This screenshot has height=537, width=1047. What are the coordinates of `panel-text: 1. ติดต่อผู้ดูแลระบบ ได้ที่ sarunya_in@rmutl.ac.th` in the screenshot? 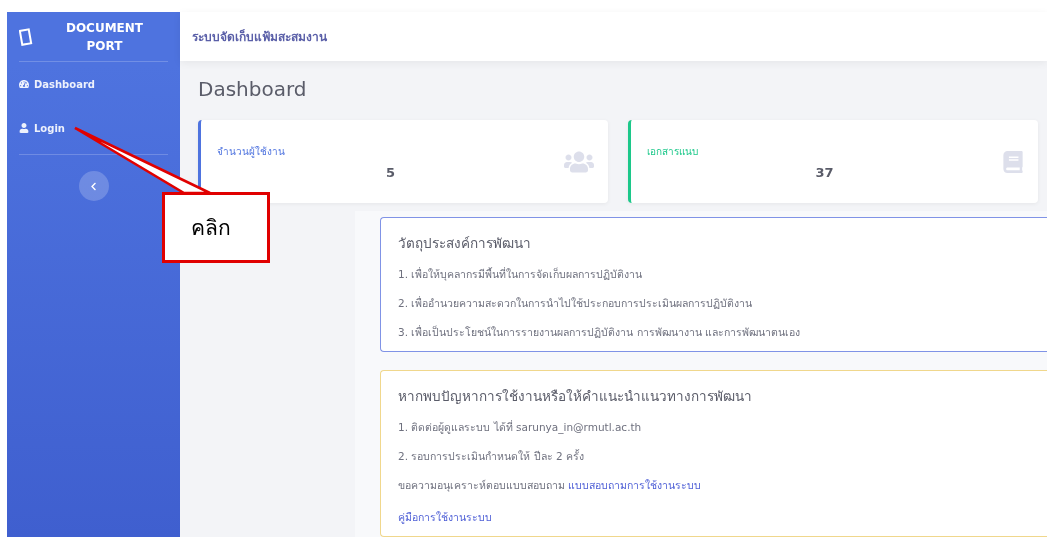 It's located at (520, 427).